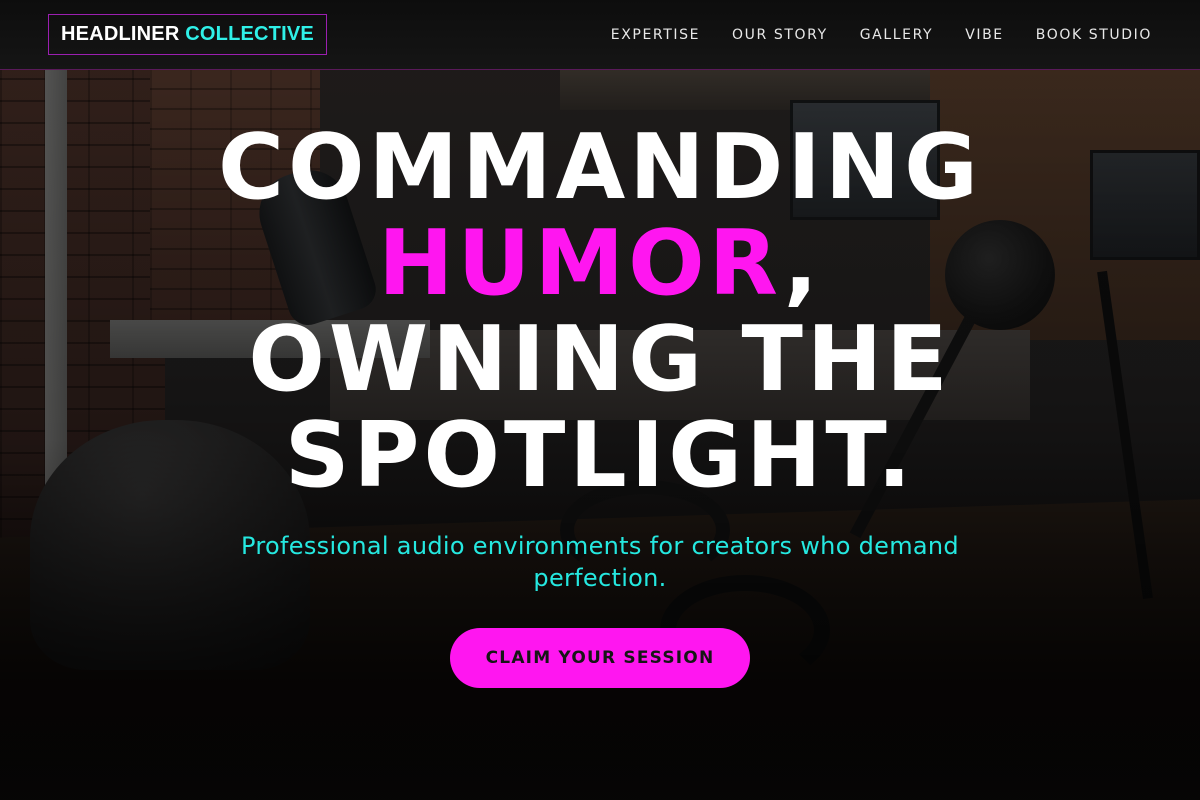 This screenshot has height=800, width=1200. I want to click on nav-link-book-studio: BOOK STUDIO, so click(1094, 35).